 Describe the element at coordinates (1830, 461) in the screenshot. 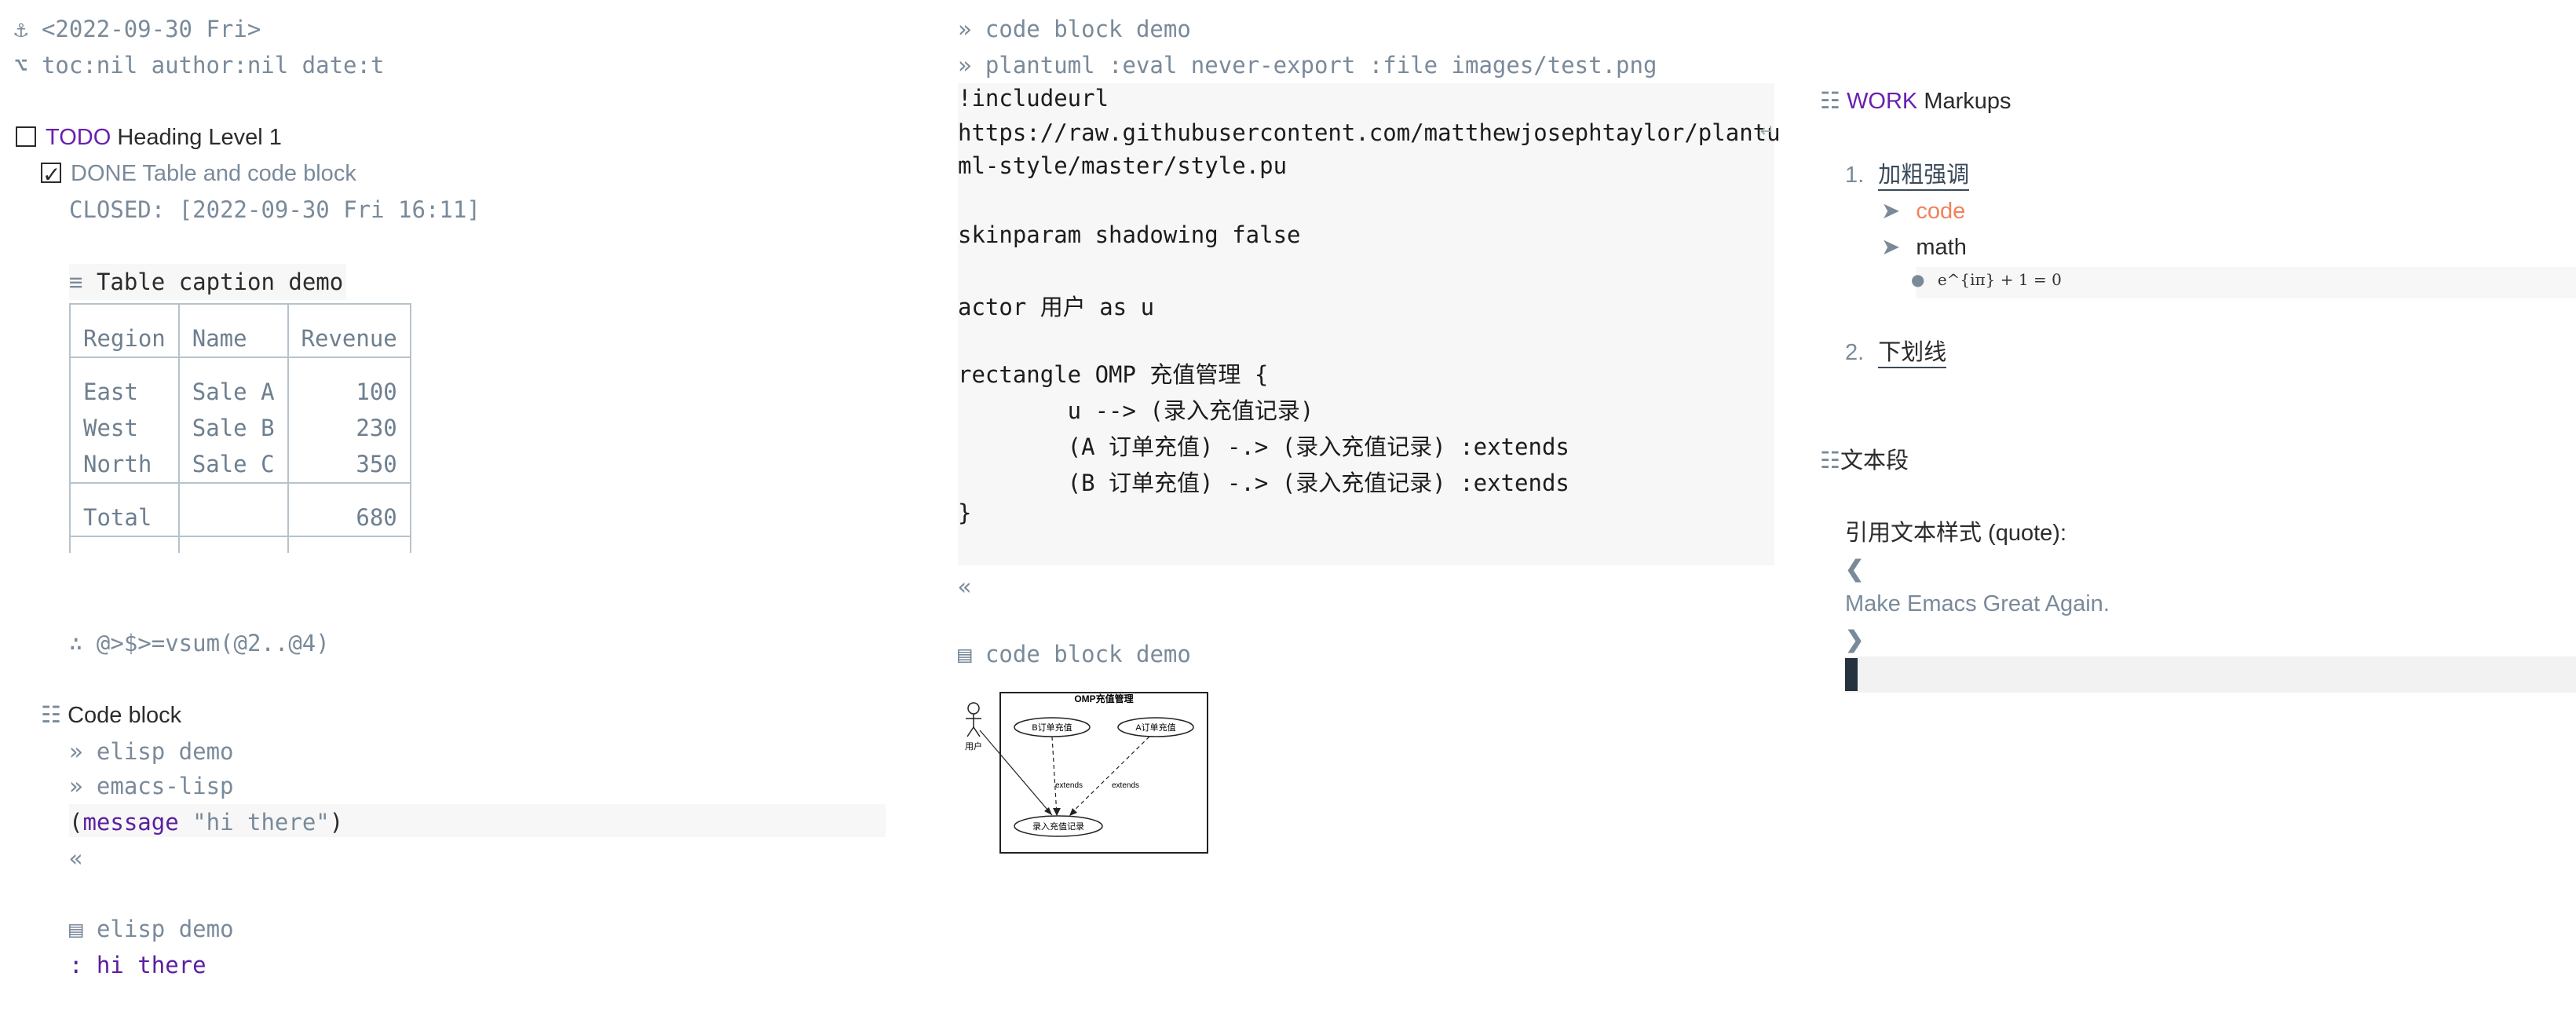

I see `outline-icon: ☷` at that location.